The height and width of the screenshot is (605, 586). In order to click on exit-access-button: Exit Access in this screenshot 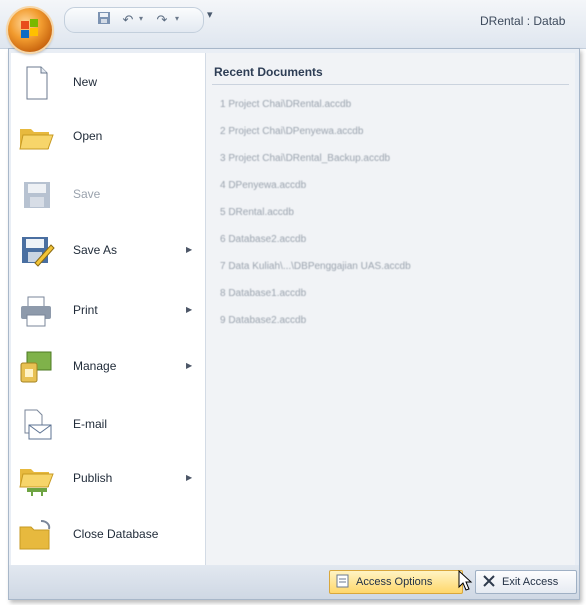, I will do `click(526, 582)`.